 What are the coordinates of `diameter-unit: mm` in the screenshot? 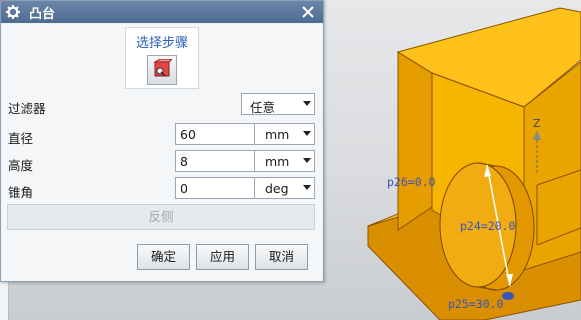 It's located at (277, 134).